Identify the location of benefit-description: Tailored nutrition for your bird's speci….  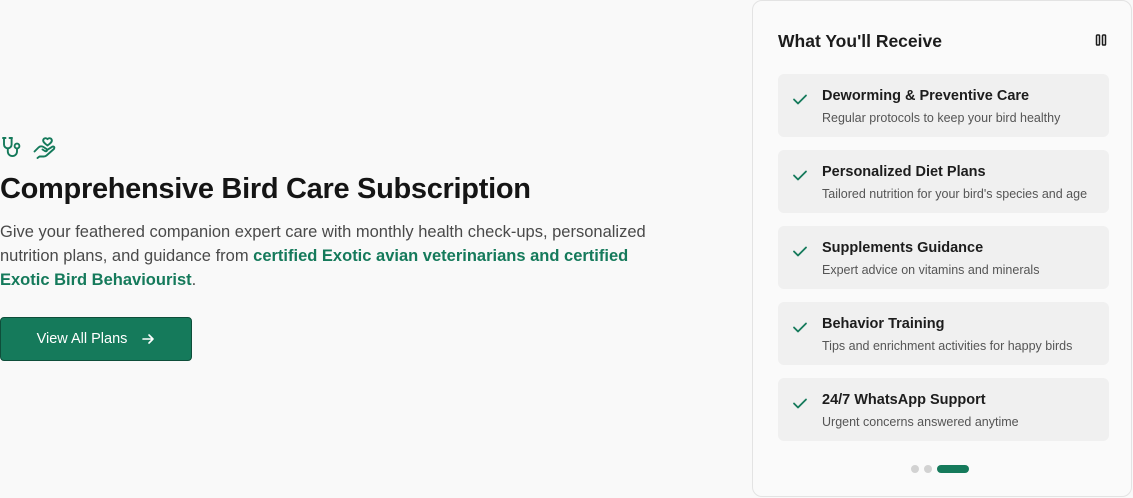
(955, 194).